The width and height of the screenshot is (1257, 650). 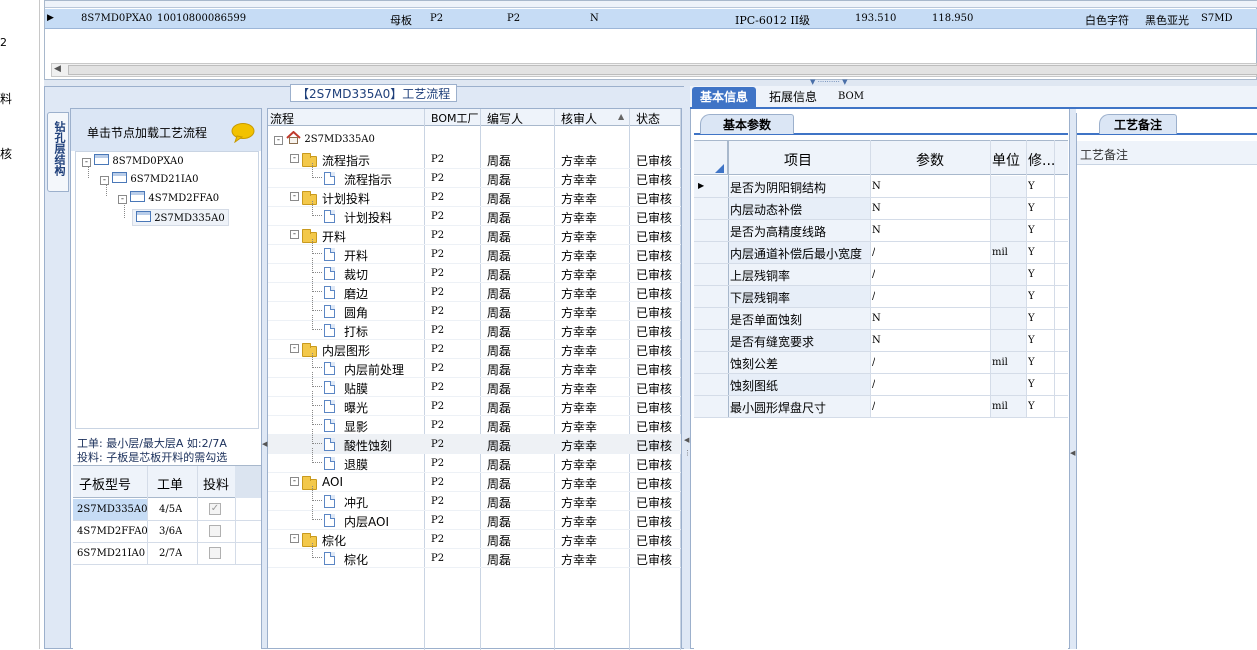 I want to click on tab-process-remark: 工艺备注, so click(x=1138, y=124).